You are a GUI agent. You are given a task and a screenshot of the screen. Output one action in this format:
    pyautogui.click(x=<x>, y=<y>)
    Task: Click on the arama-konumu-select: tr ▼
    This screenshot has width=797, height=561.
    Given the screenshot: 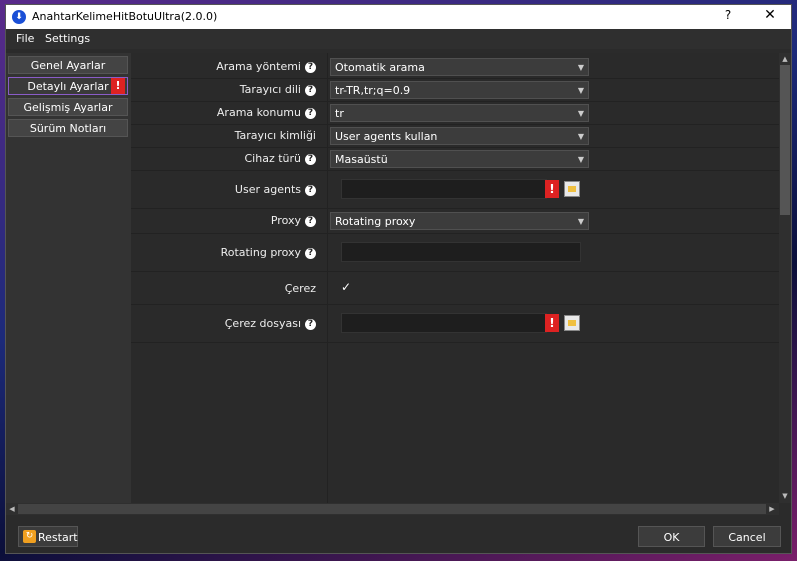 What is the action you would take?
    pyautogui.click(x=459, y=113)
    